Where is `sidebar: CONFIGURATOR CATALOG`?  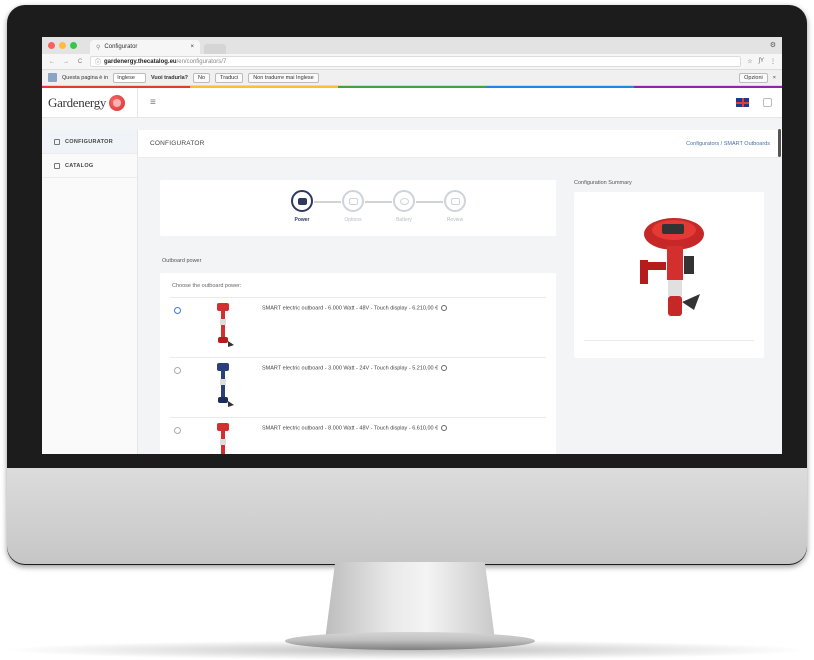 sidebar: CONFIGURATOR CATALOG is located at coordinates (90, 292).